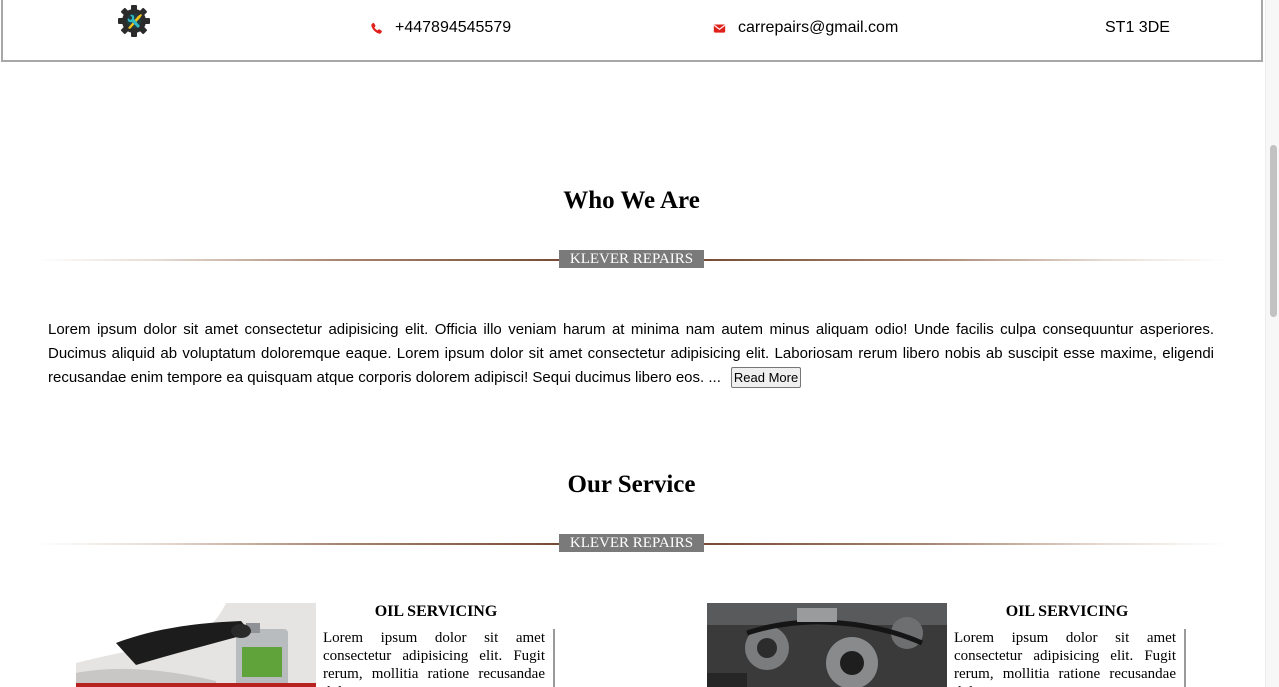 The height and width of the screenshot is (687, 1279). Describe the element at coordinates (376, 28) in the screenshot. I see `phone-icon` at that location.